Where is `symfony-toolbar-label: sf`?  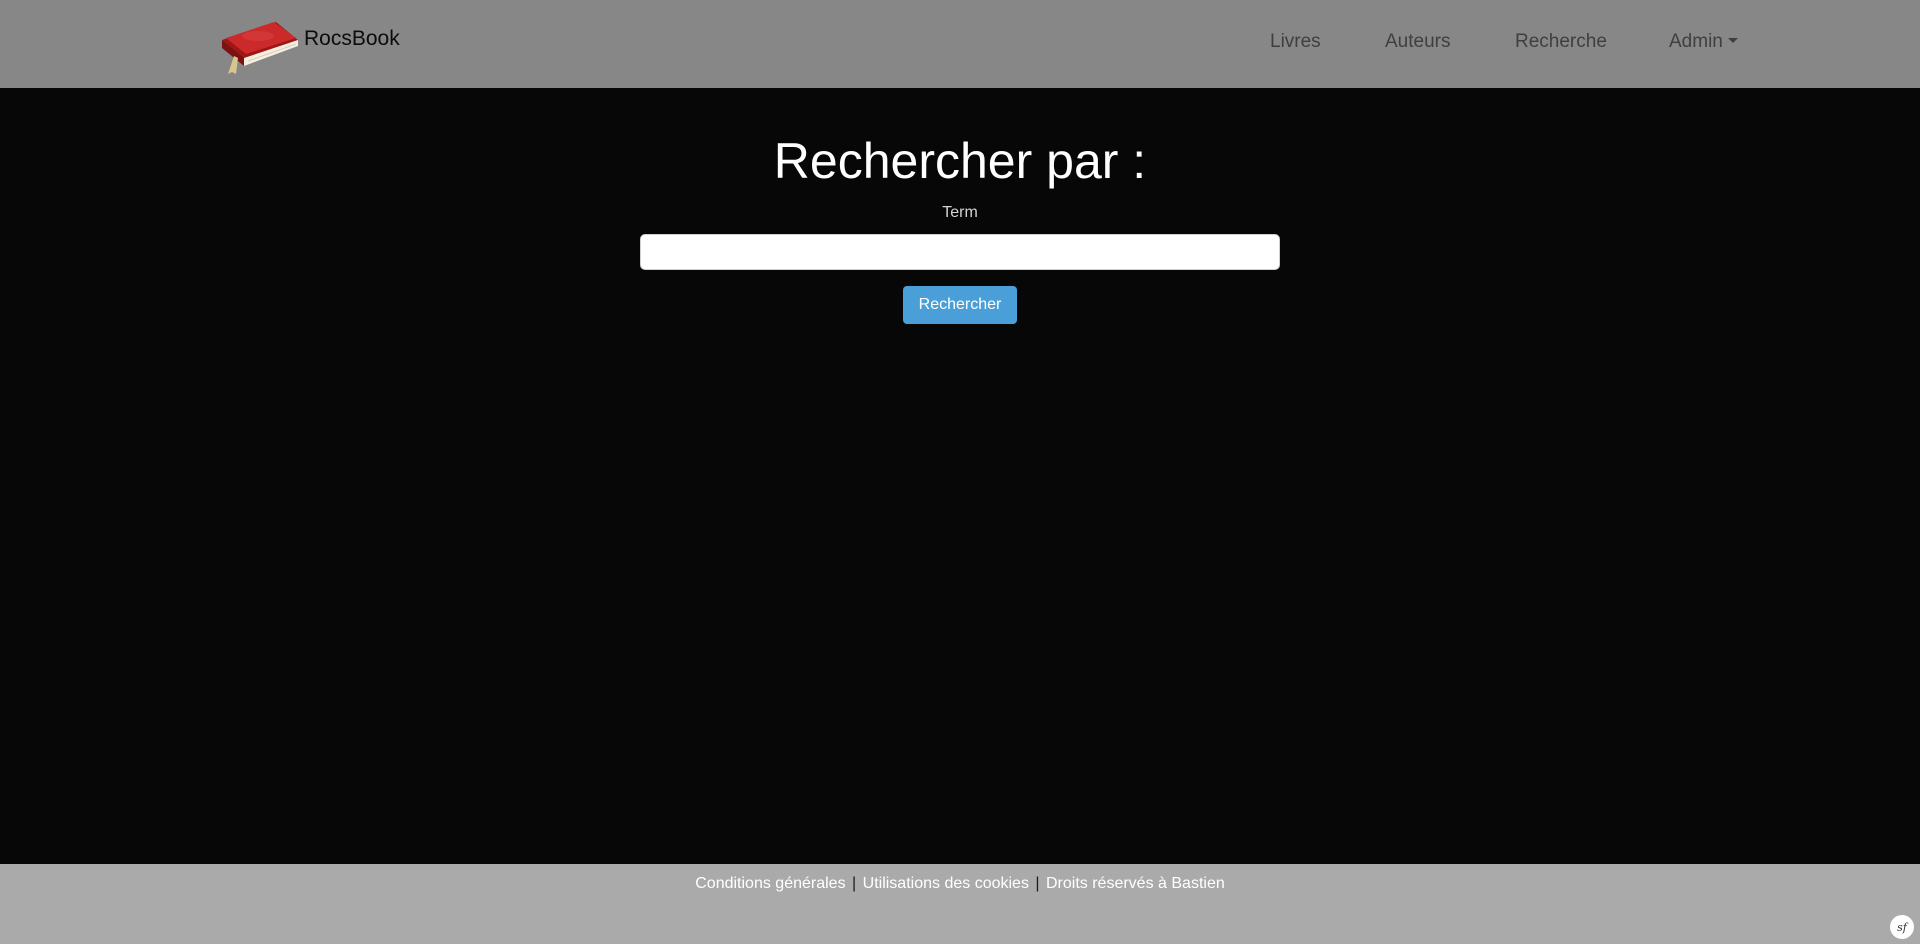
symfony-toolbar-label: sf is located at coordinates (1902, 927).